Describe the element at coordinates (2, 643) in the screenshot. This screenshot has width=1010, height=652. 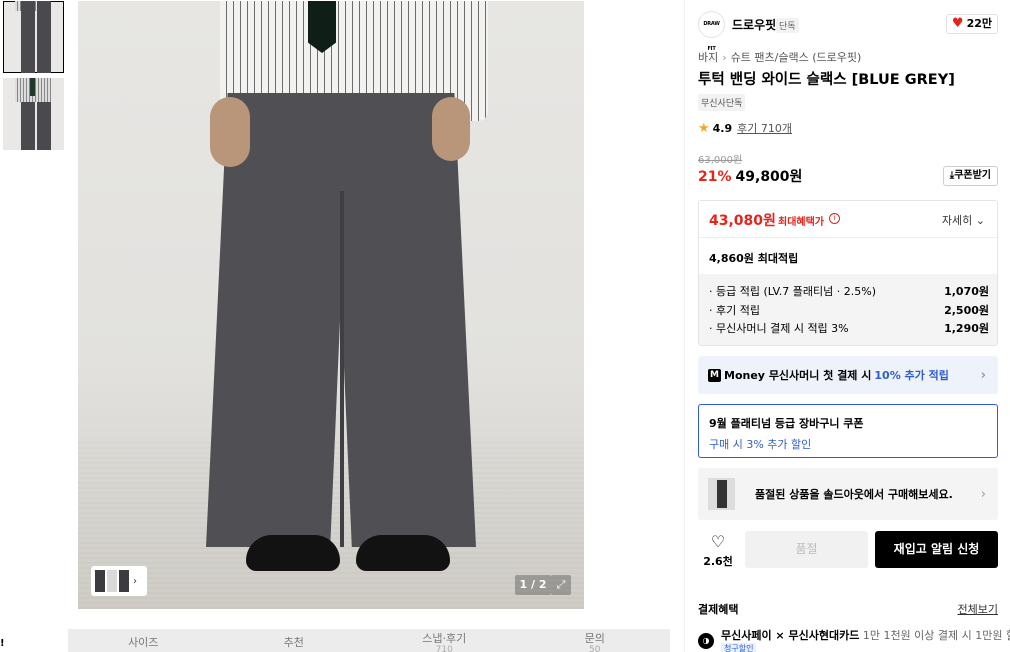
I see `edge-mark: !` at that location.